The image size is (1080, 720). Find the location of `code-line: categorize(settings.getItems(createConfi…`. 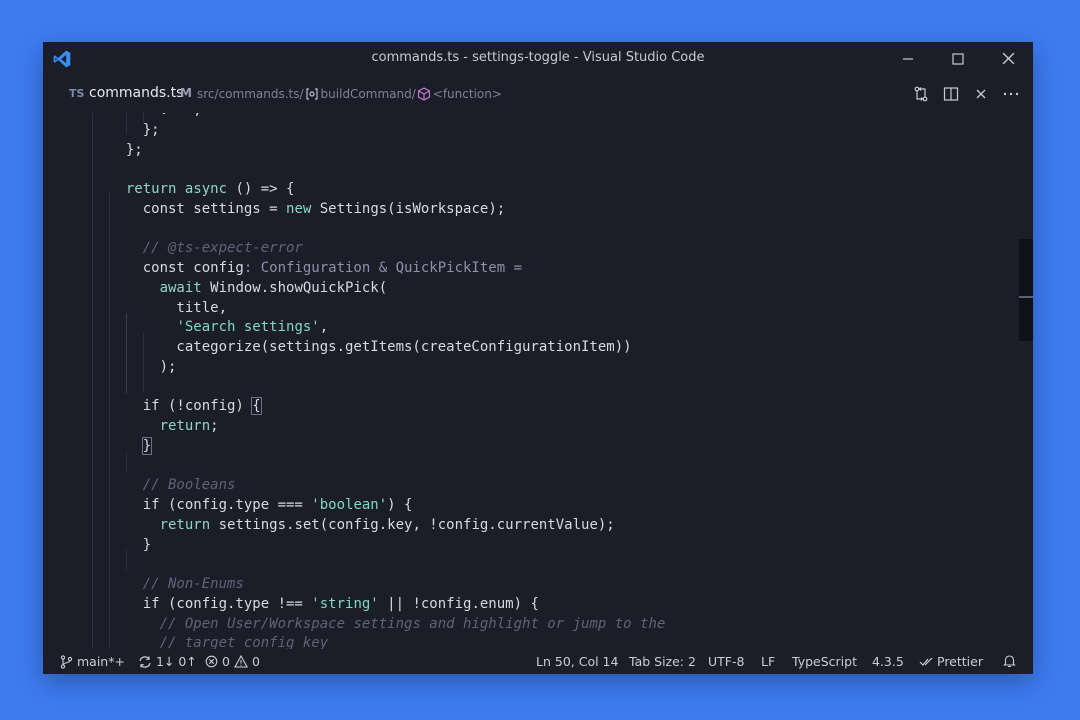

code-line: categorize(settings.getItems(createConfi… is located at coordinates (387, 348).